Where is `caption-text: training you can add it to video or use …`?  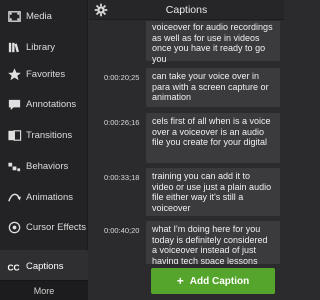 caption-text: training you can add it to video or use … is located at coordinates (213, 192).